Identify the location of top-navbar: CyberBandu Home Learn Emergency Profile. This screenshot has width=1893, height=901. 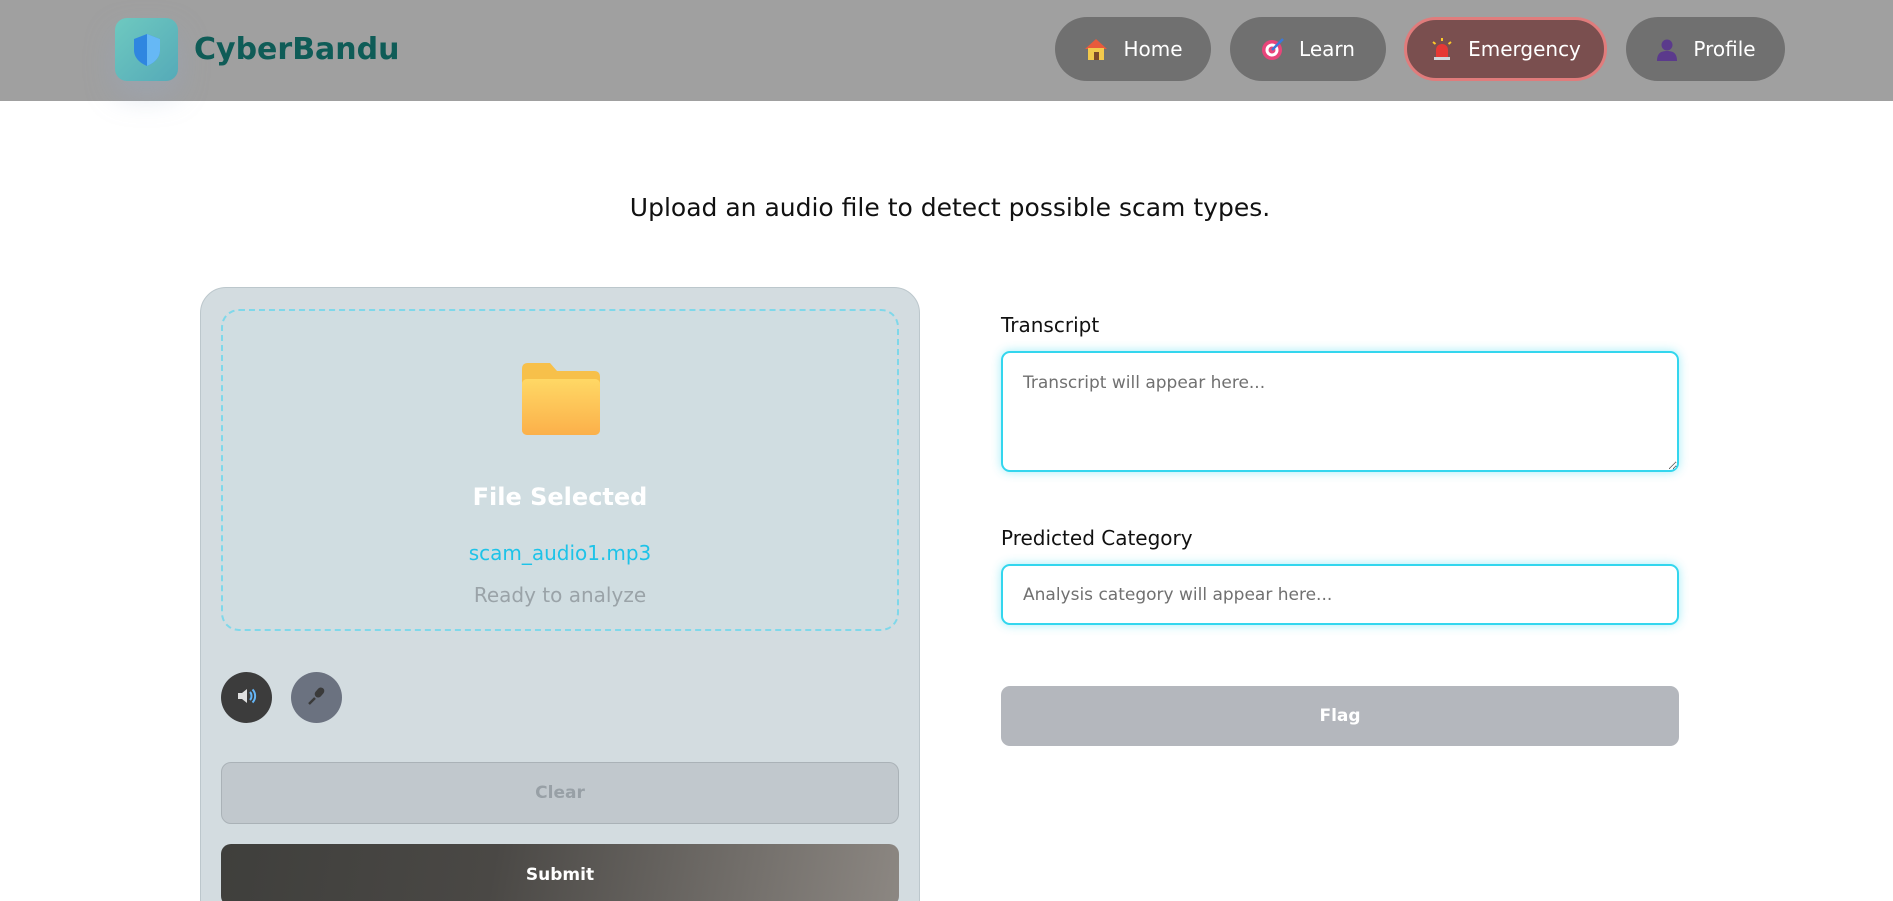
(946, 50).